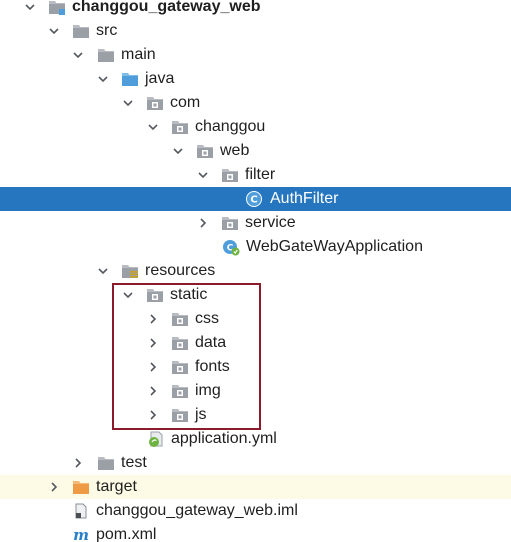 The image size is (511, 542). Describe the element at coordinates (81, 487) in the screenshot. I see `excluded-folder-icon` at that location.